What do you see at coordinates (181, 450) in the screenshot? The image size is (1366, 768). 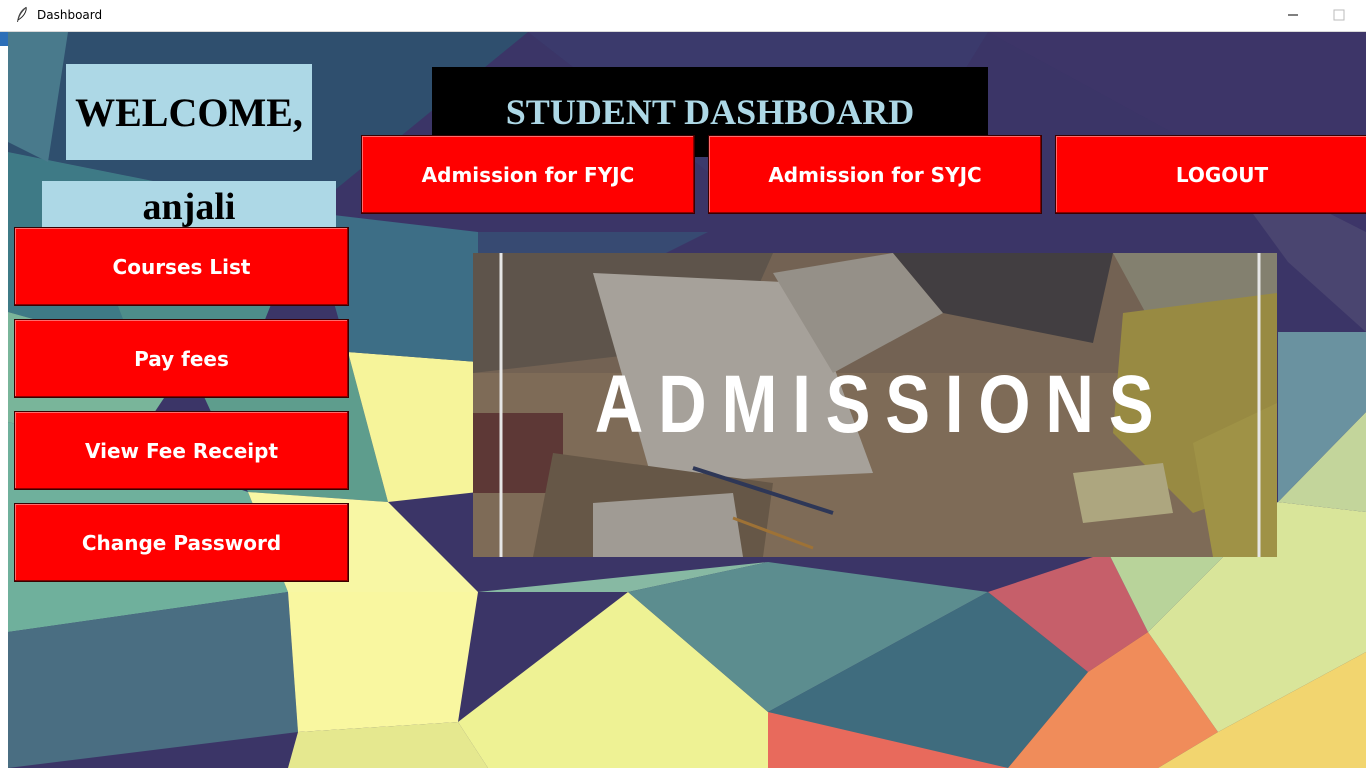 I see `view-fee-receipt-button: View Fee Receipt` at bounding box center [181, 450].